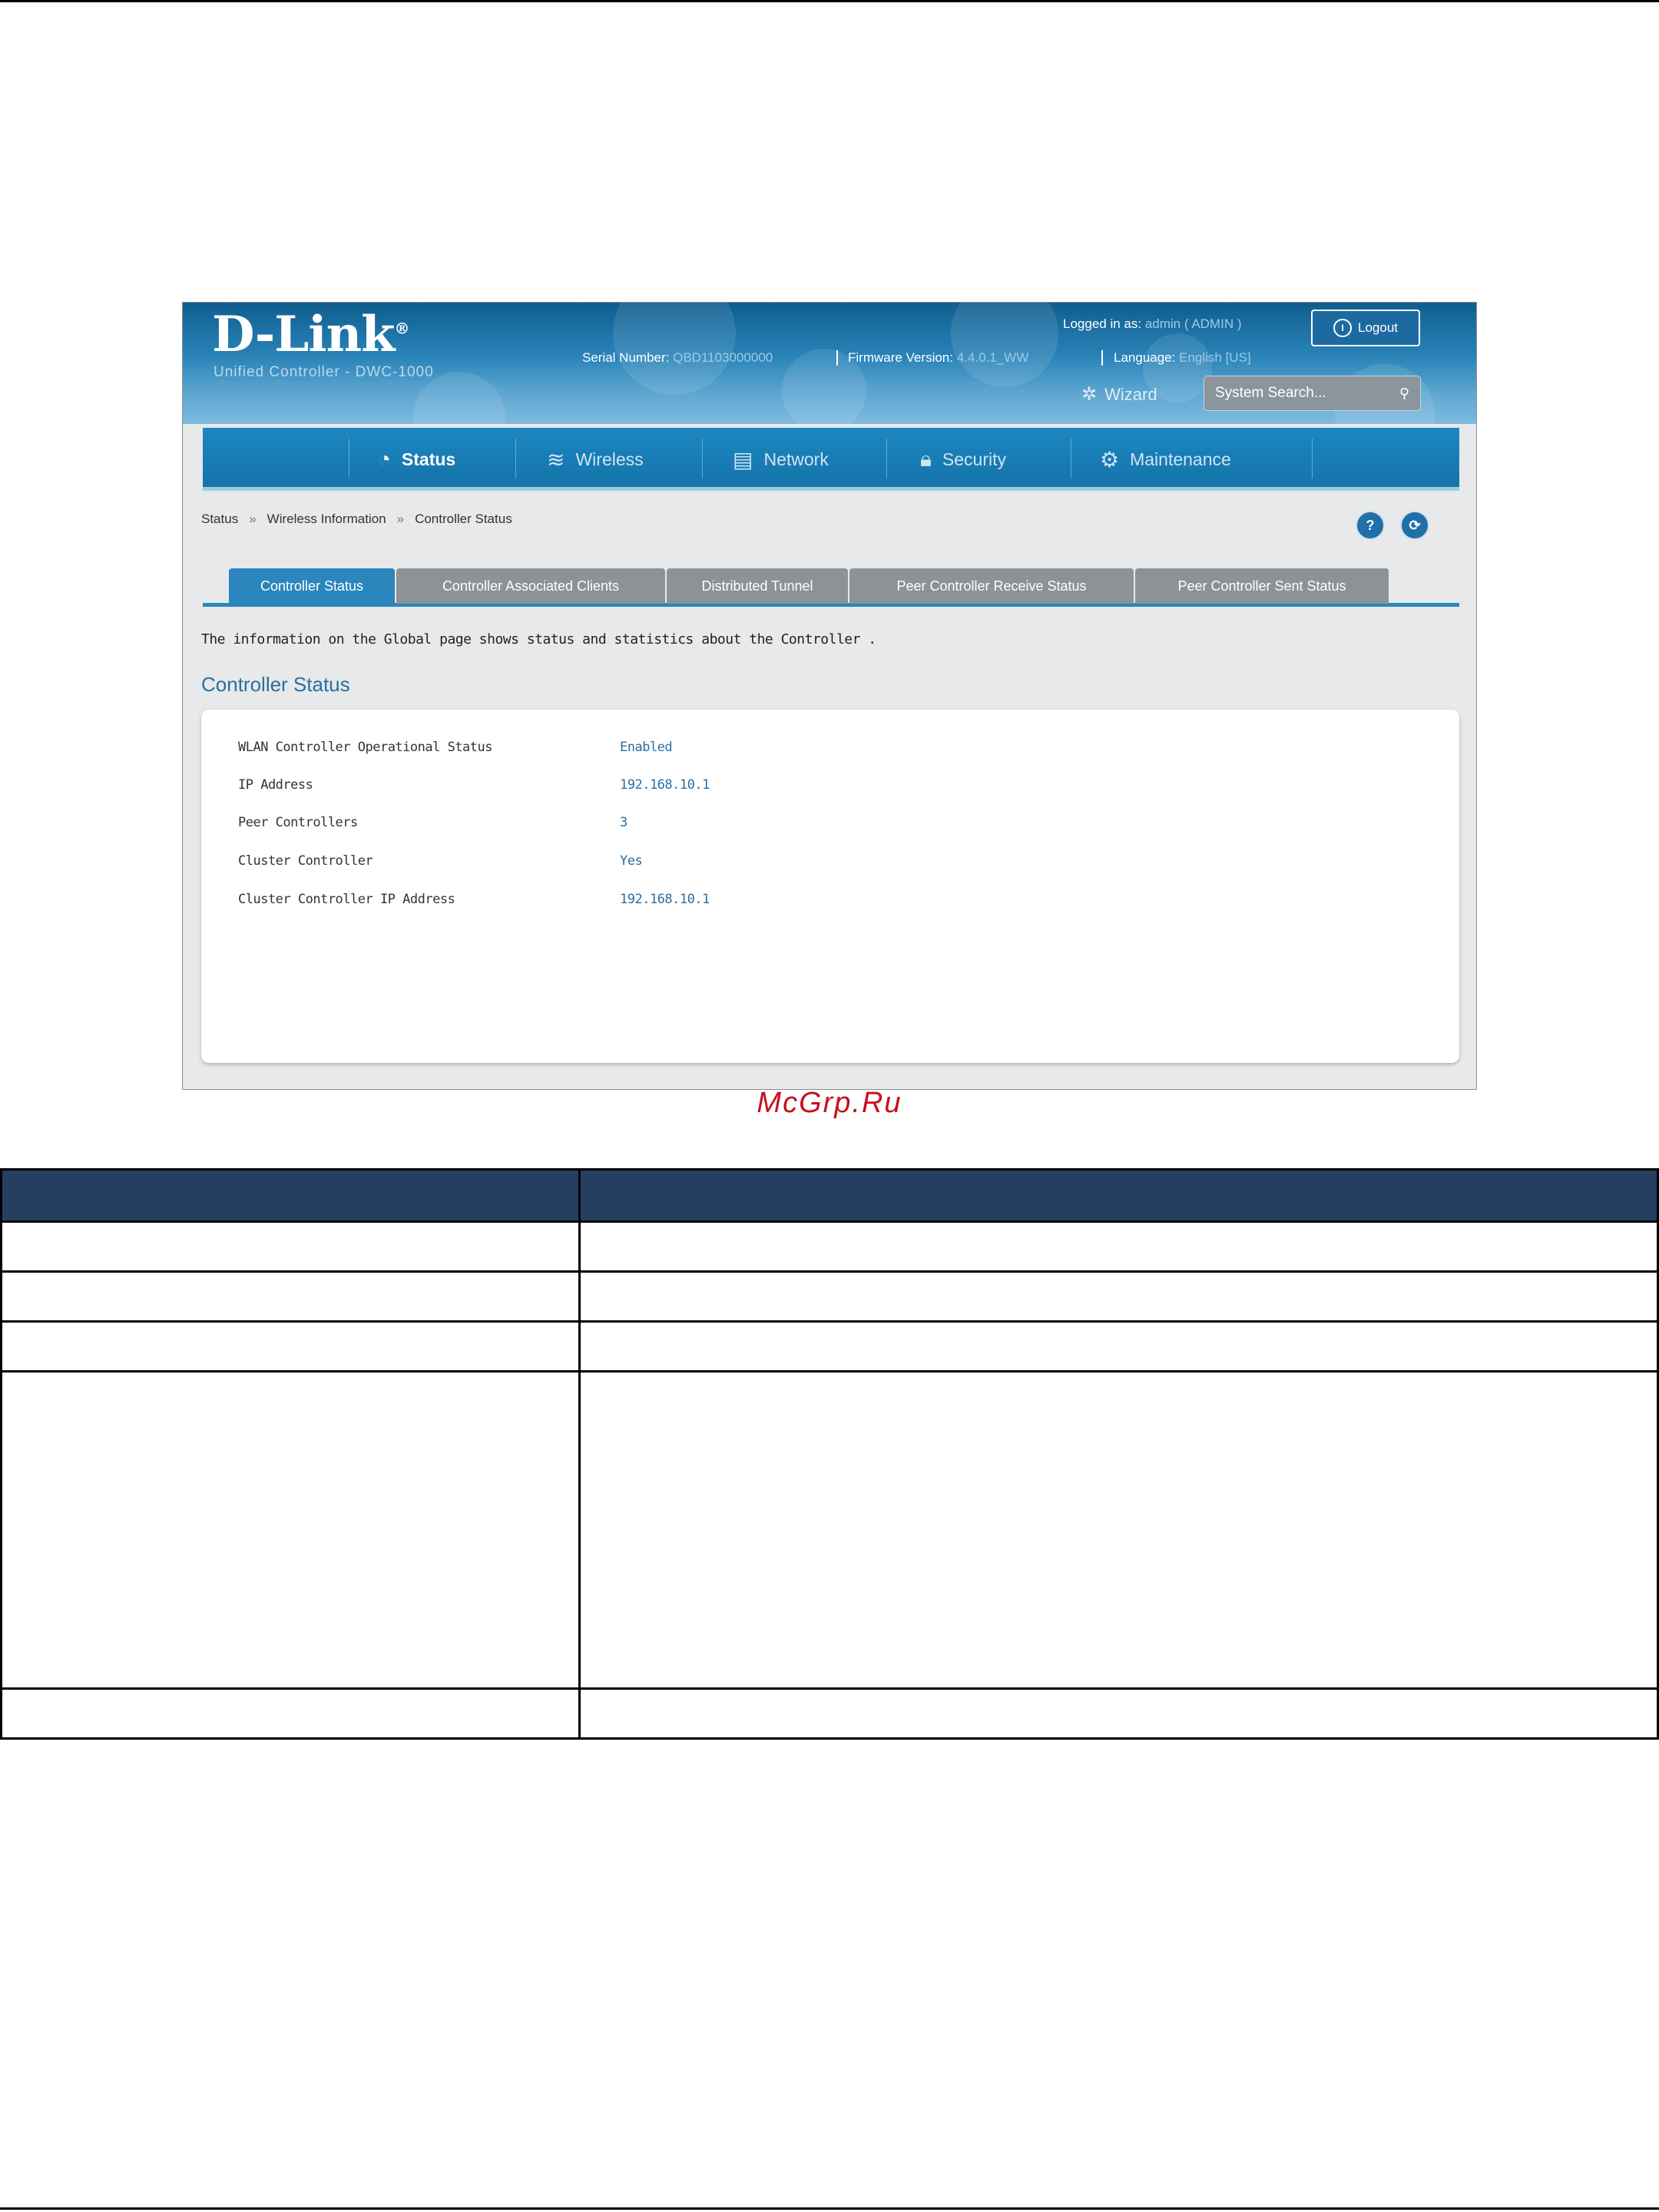 The height and width of the screenshot is (2212, 1659). I want to click on language-label: Language:, so click(1145, 358).